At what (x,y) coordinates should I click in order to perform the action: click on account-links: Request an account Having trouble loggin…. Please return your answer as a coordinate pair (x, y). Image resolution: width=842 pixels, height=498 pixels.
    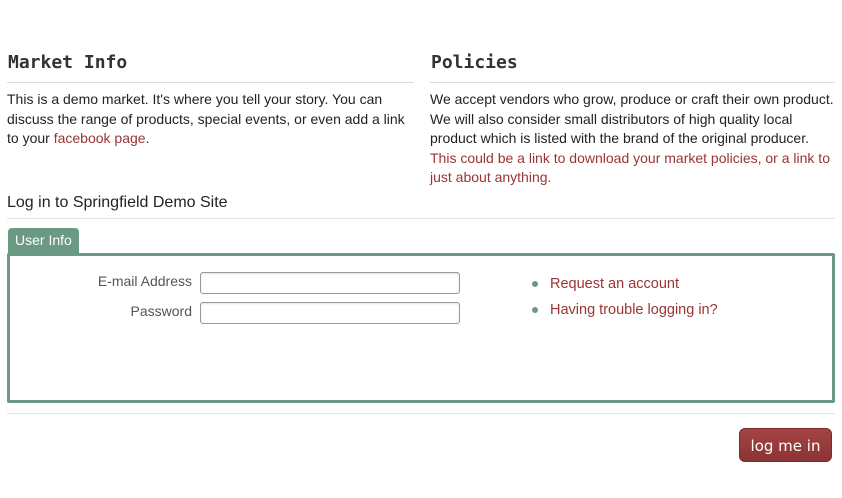
    Looking at the image, I should click on (623, 300).